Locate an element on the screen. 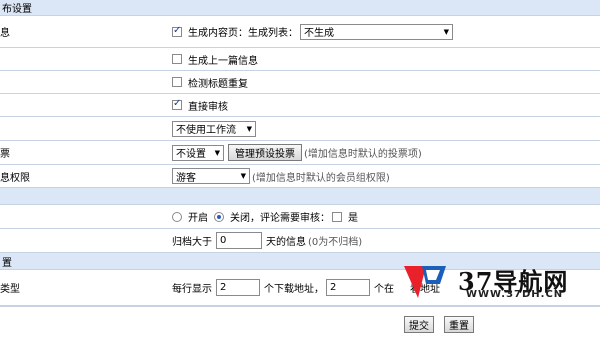 This screenshot has width=600, height=341. row-permission: 息权限 游客 ▼ (增加信息时默认的会员组权限) is located at coordinates (300, 176).